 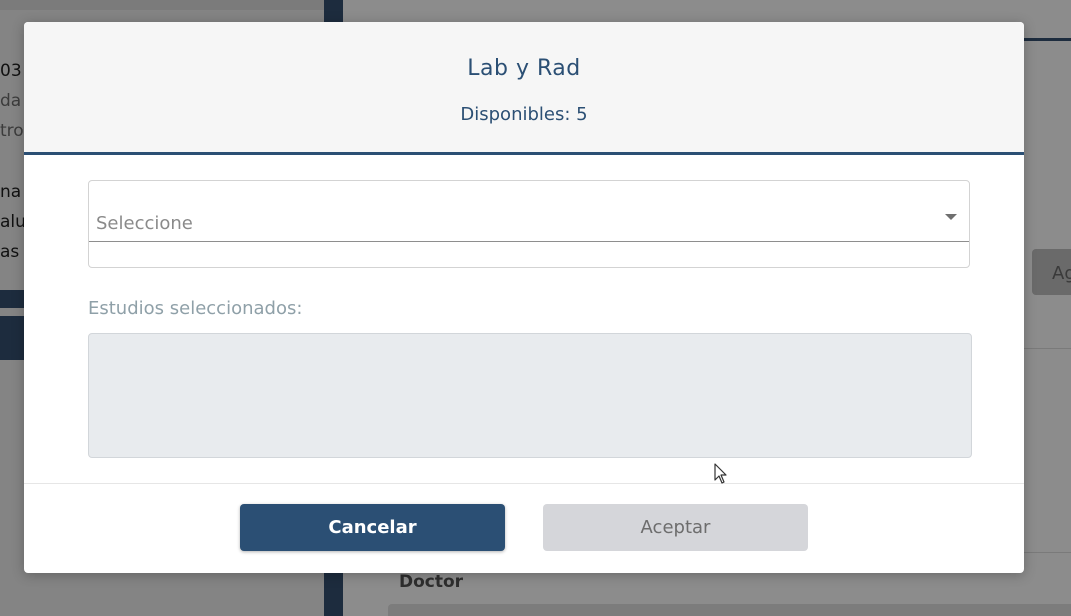 I want to click on accept-button: Aceptar, so click(x=675, y=527).